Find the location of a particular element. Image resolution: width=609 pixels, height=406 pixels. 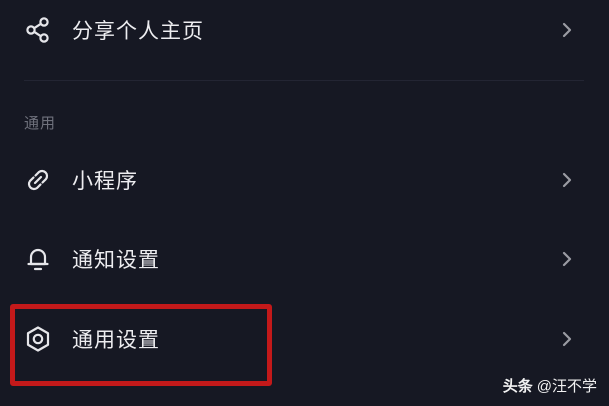

menu-item-label: 通知设置 is located at coordinates (116, 260).